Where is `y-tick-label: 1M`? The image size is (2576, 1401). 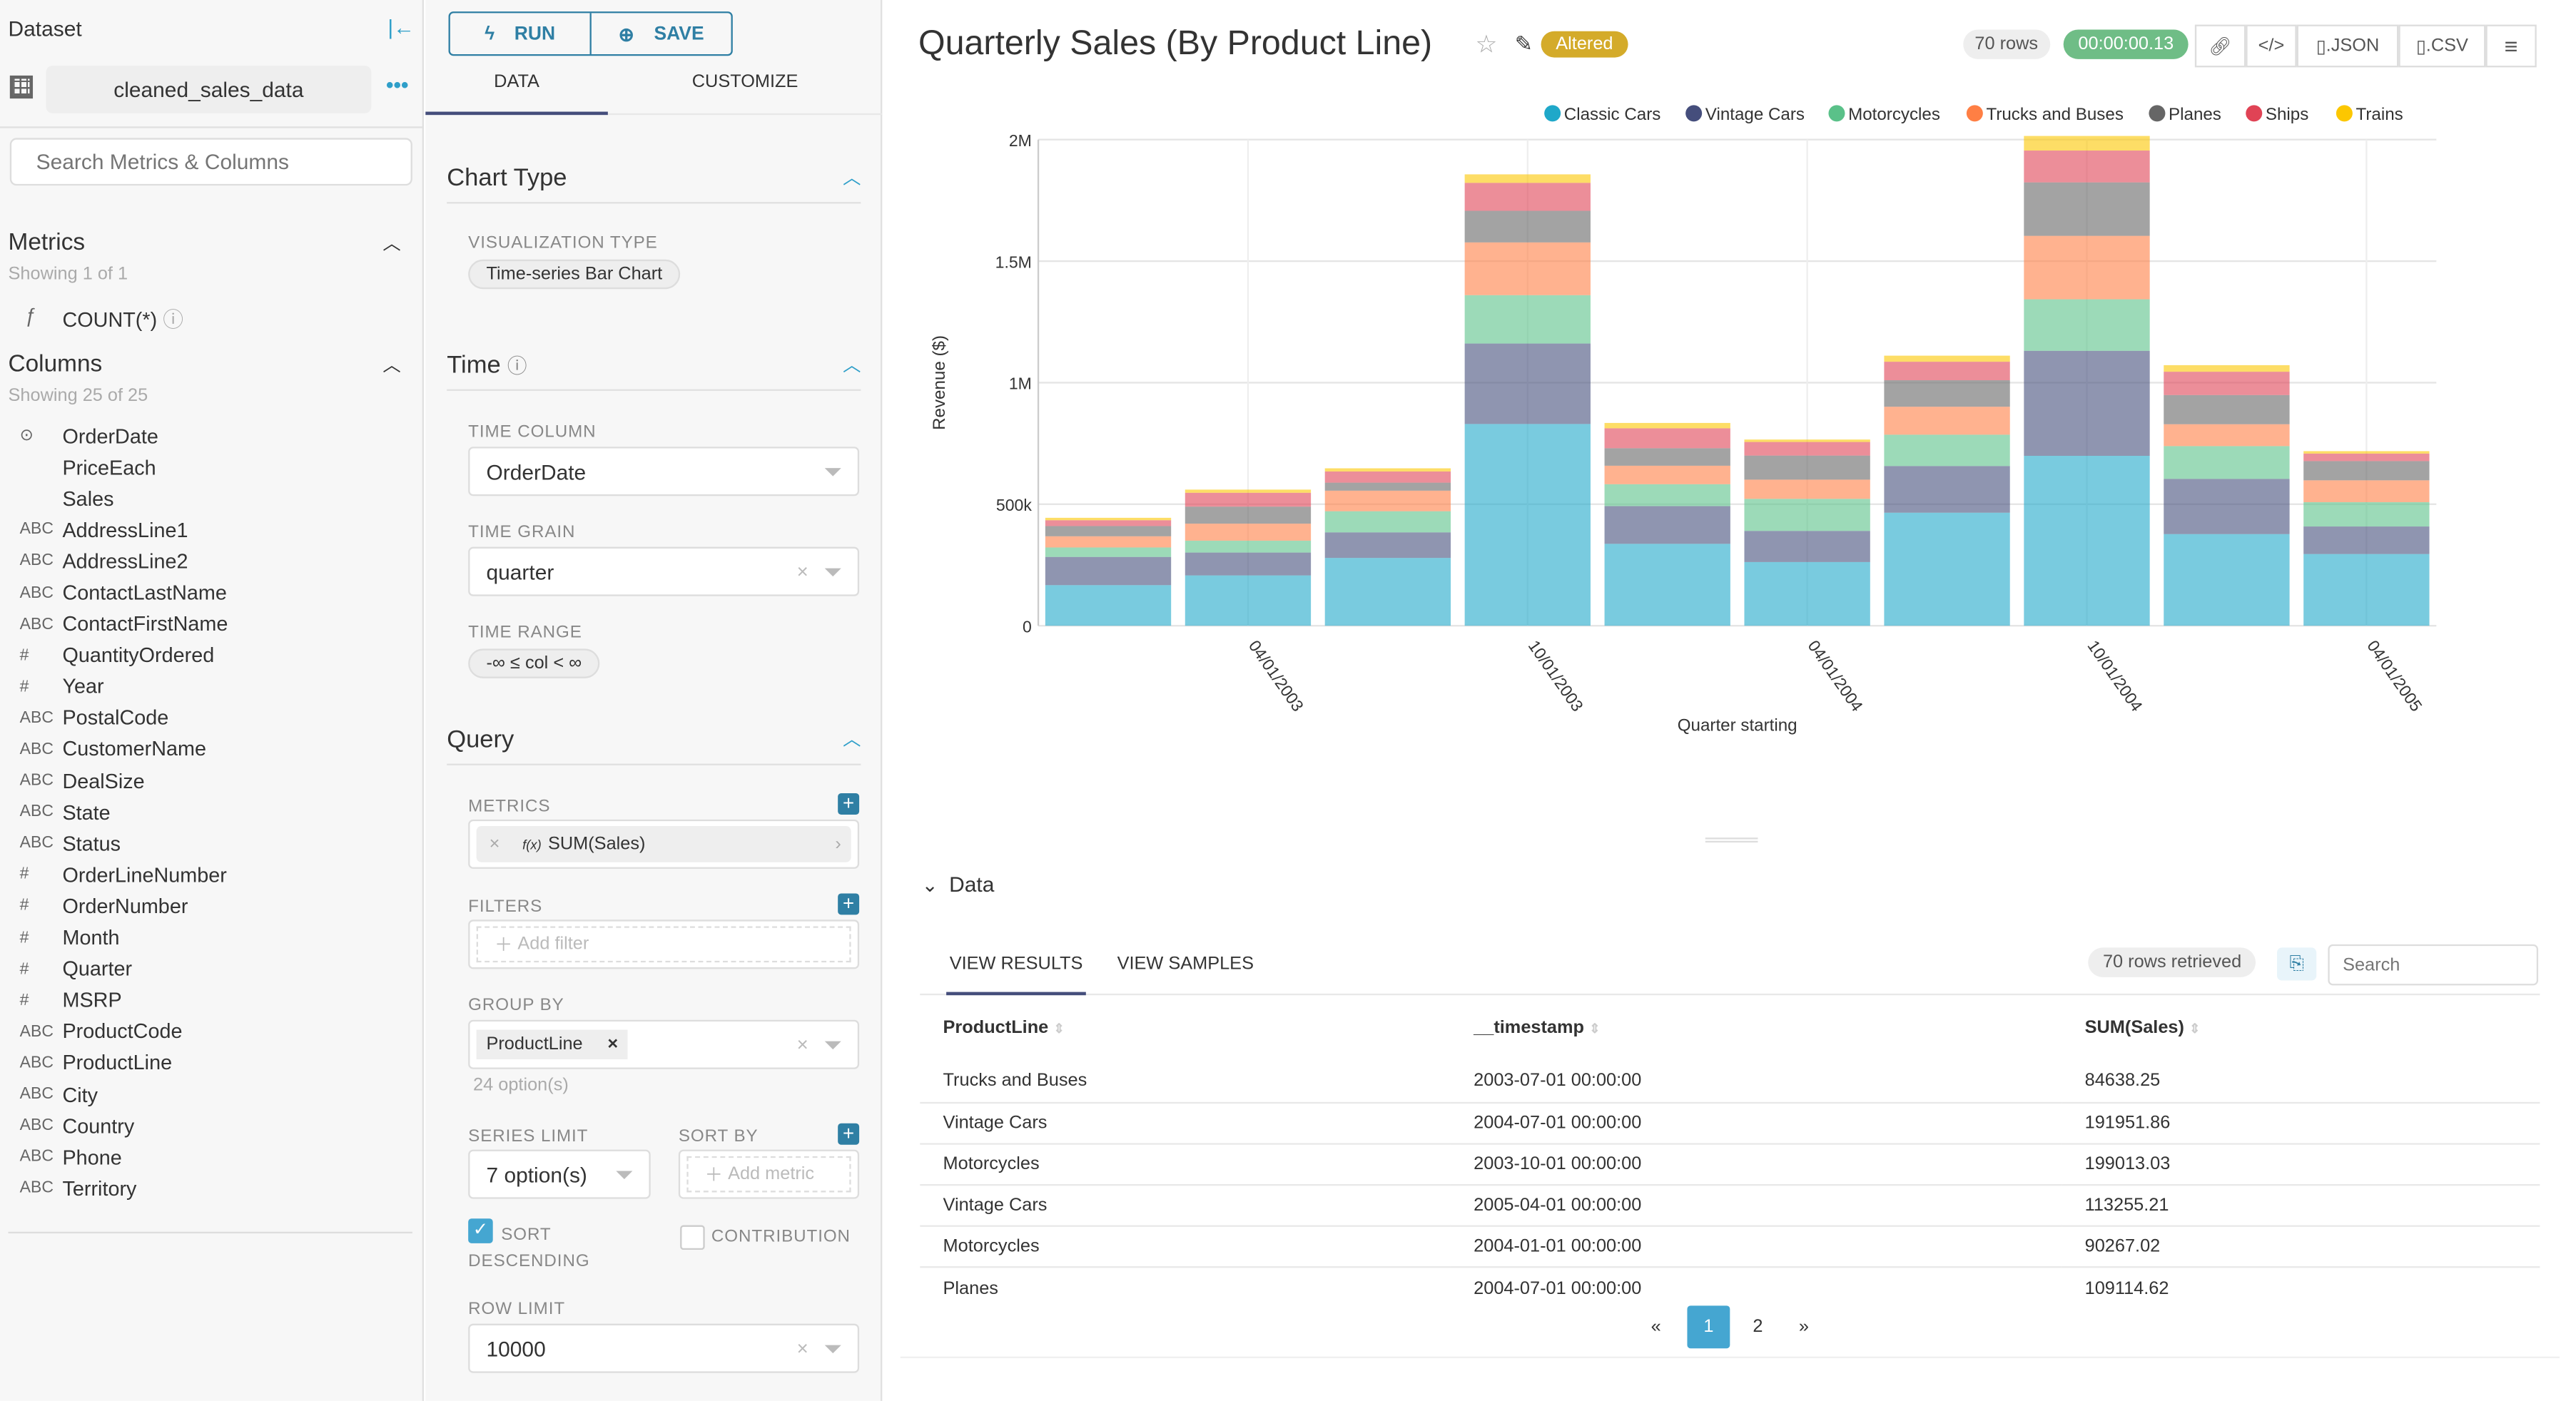 y-tick-label: 1M is located at coordinates (1021, 384).